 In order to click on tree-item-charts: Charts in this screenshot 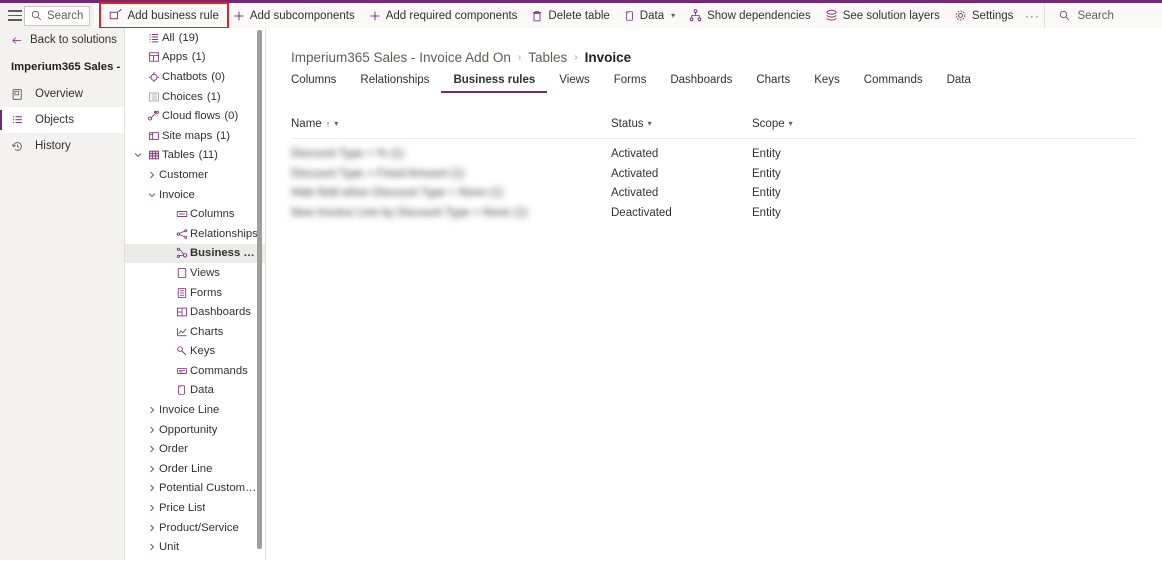, I will do `click(195, 332)`.